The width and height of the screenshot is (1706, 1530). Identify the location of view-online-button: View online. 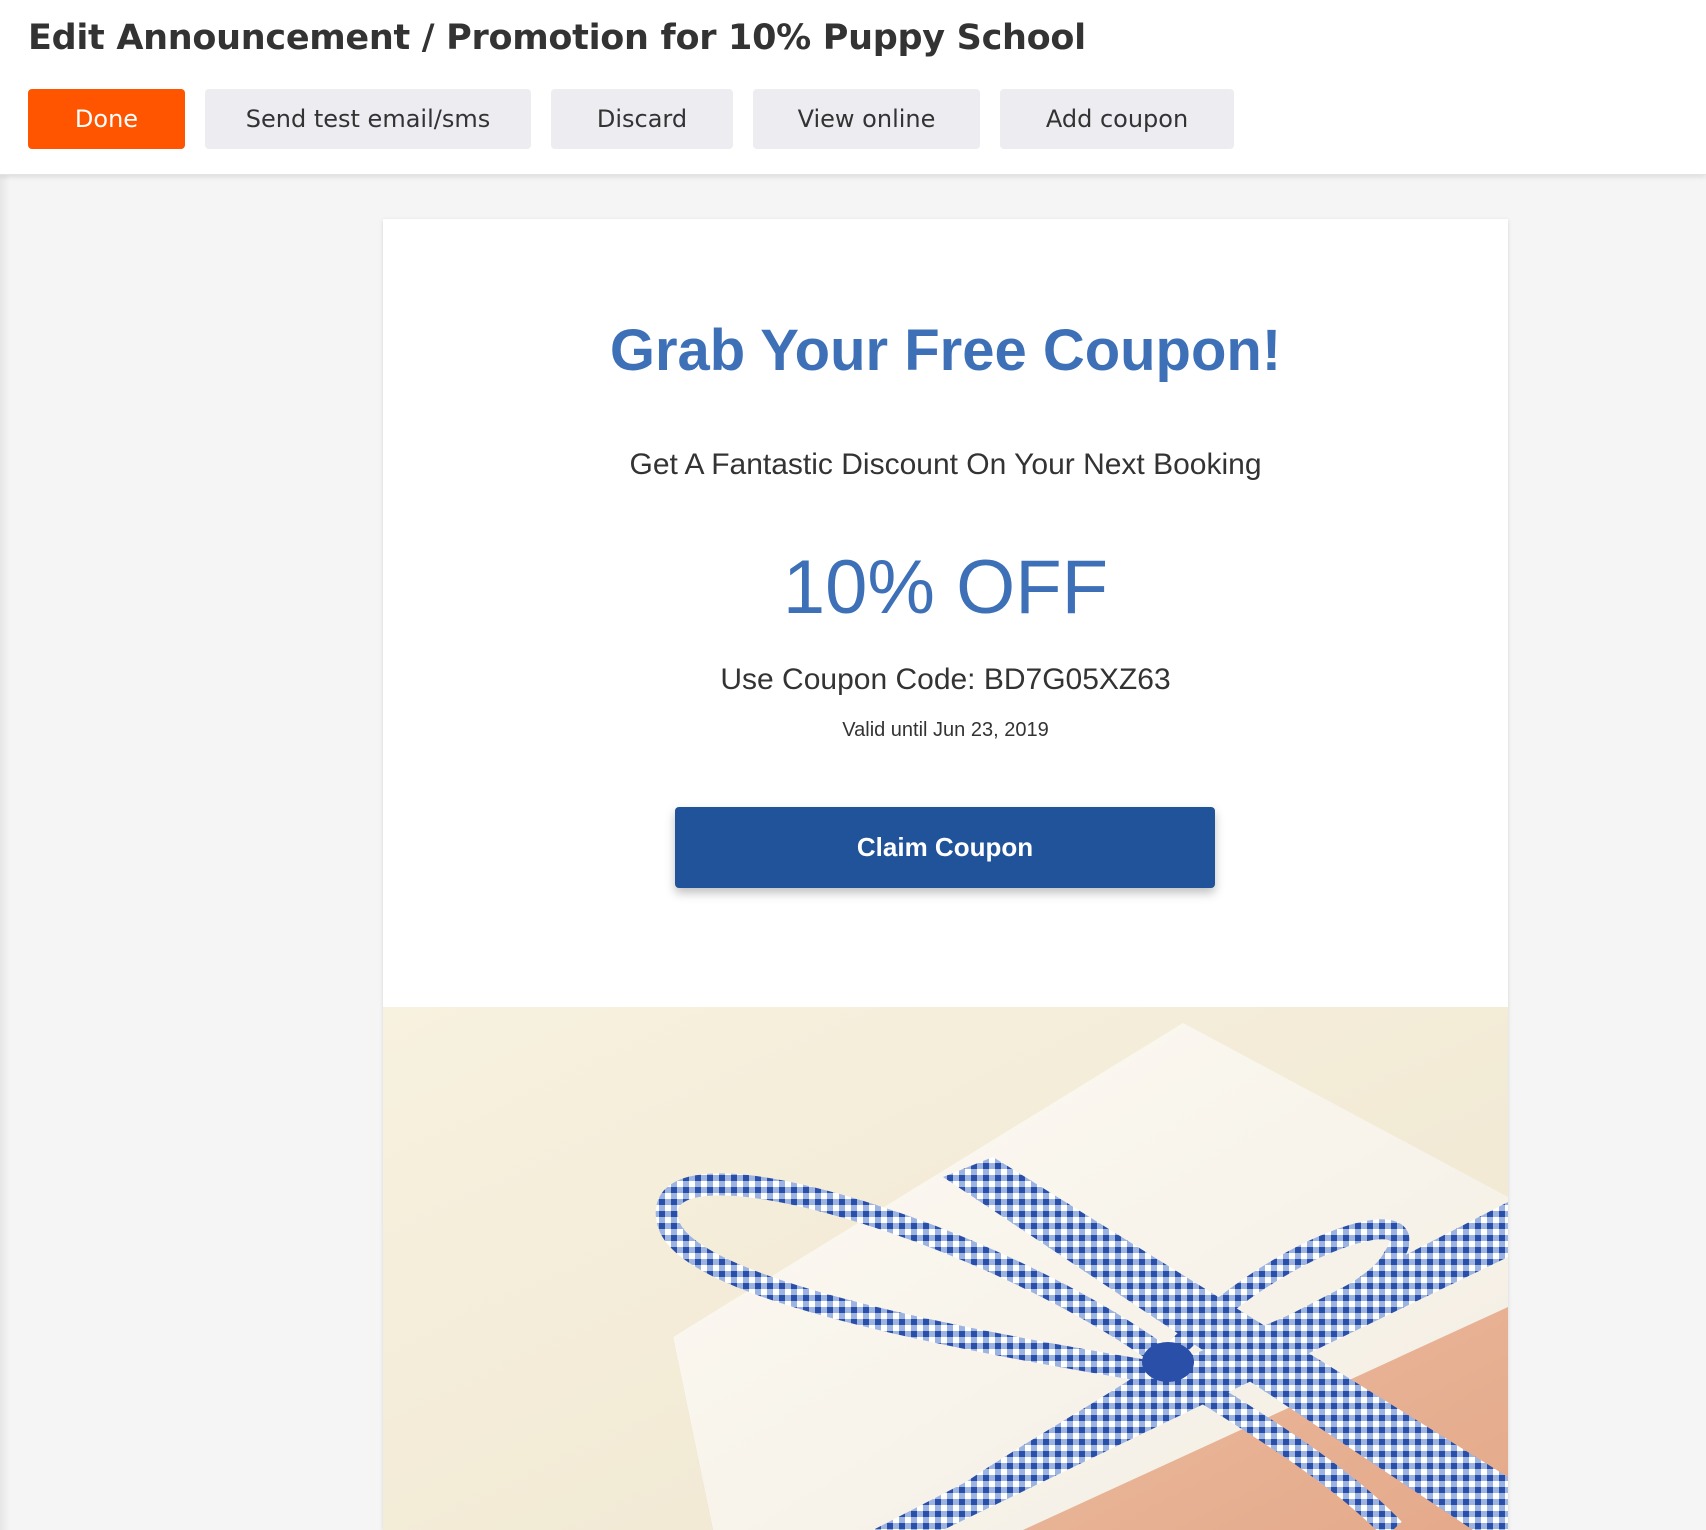
(866, 119).